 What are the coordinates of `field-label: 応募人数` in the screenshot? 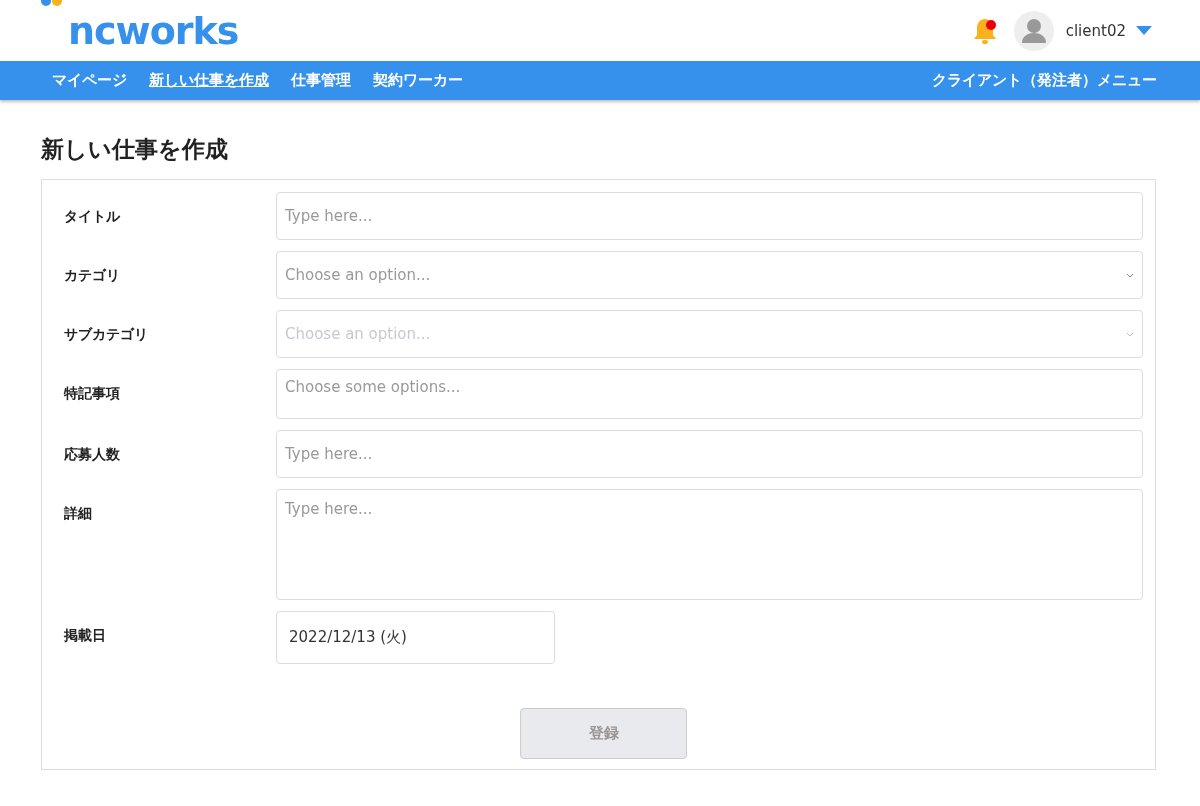 It's located at (92, 454).